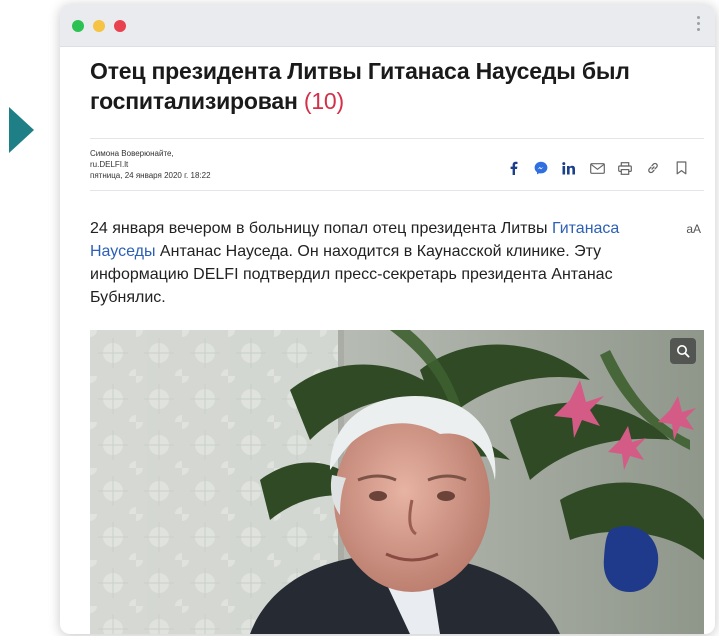 This screenshot has height=636, width=719. Describe the element at coordinates (397, 138) in the screenshot. I see `meta-divider-top` at that location.